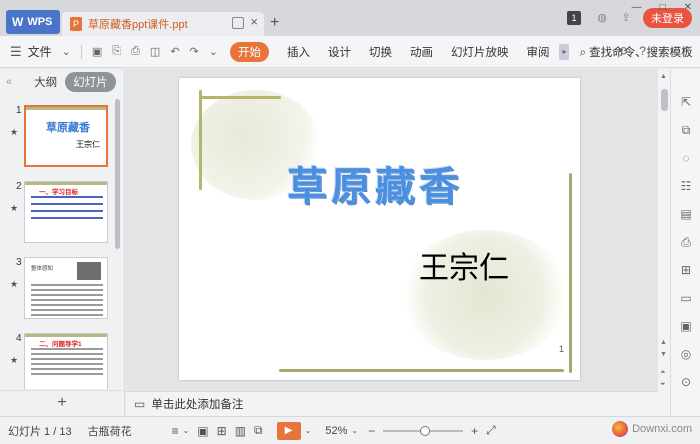  What do you see at coordinates (686, 270) in the screenshot?
I see `crop-icon: ⊞` at bounding box center [686, 270].